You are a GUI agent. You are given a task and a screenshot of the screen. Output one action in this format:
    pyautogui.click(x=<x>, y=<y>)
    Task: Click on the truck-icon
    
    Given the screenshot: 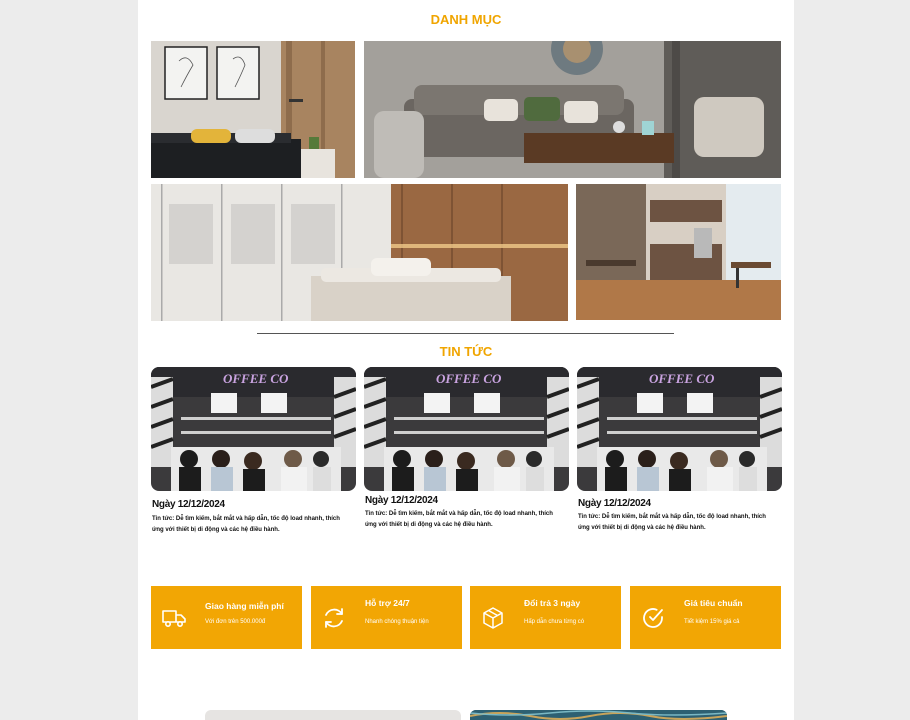 What is the action you would take?
    pyautogui.click(x=174, y=619)
    